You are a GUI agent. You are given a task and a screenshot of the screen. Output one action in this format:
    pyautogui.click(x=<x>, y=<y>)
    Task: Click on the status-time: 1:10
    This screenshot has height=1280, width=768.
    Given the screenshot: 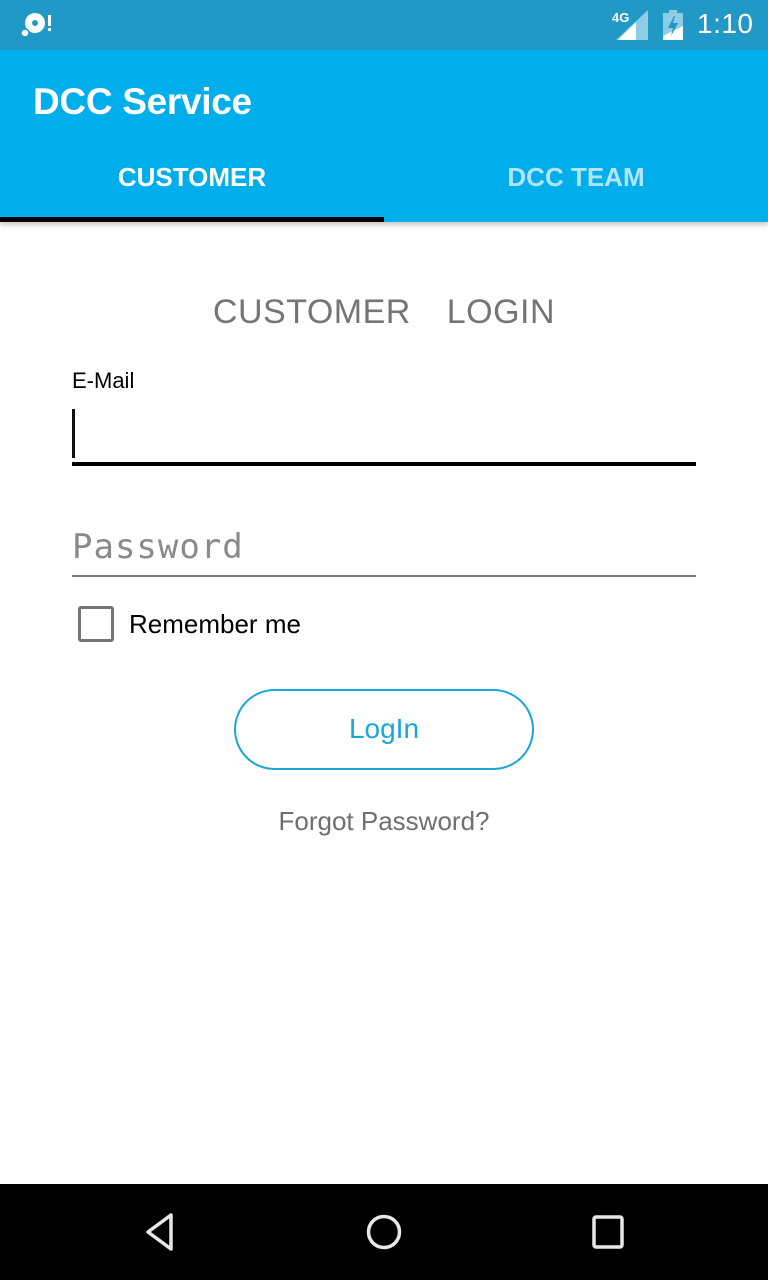 What is the action you would take?
    pyautogui.click(x=725, y=23)
    